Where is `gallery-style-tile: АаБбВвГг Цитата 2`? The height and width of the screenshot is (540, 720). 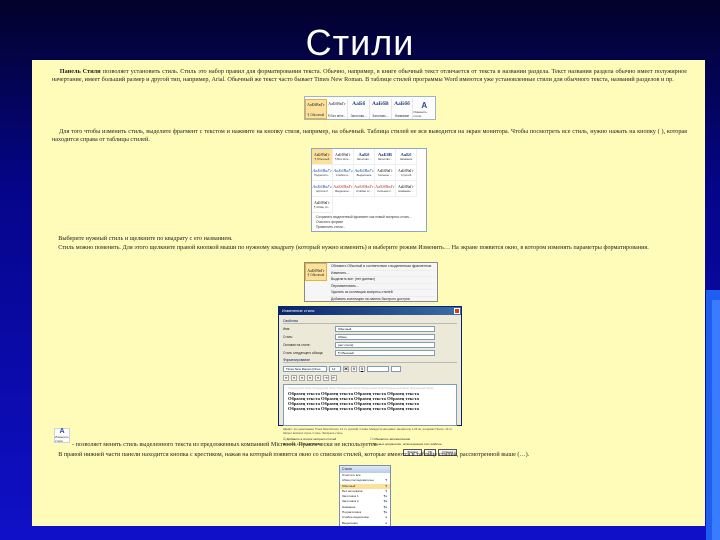 gallery-style-tile: АаБбВвГг Цитата 2 is located at coordinates (322, 189).